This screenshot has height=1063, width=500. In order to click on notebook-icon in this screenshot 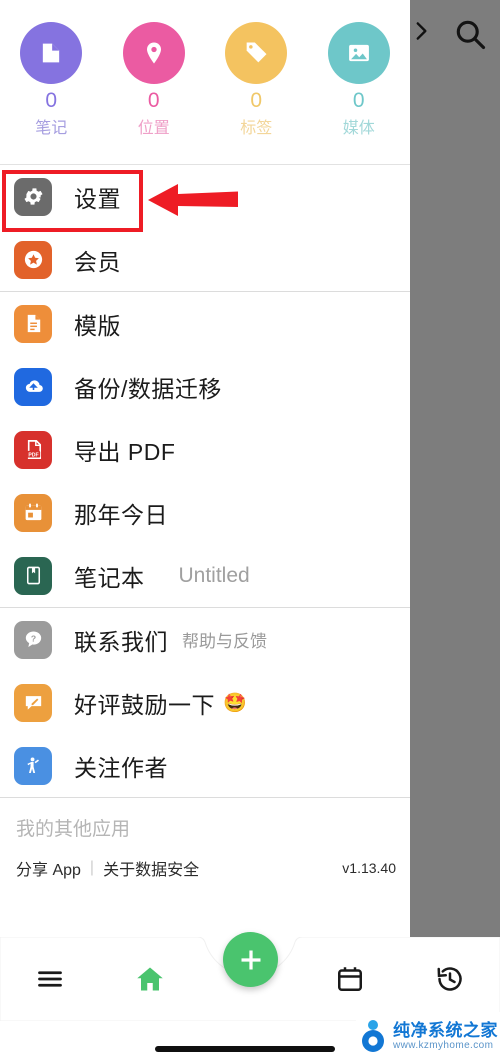, I will do `click(33, 575)`.